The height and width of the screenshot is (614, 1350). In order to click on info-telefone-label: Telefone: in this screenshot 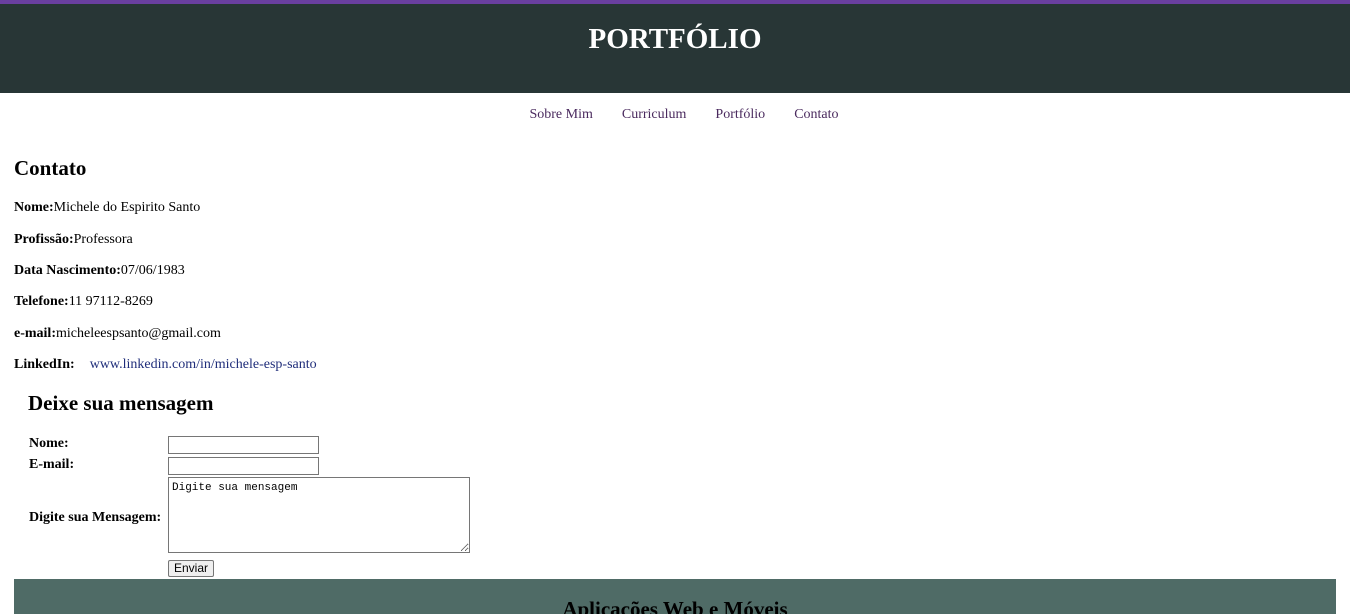, I will do `click(41, 301)`.